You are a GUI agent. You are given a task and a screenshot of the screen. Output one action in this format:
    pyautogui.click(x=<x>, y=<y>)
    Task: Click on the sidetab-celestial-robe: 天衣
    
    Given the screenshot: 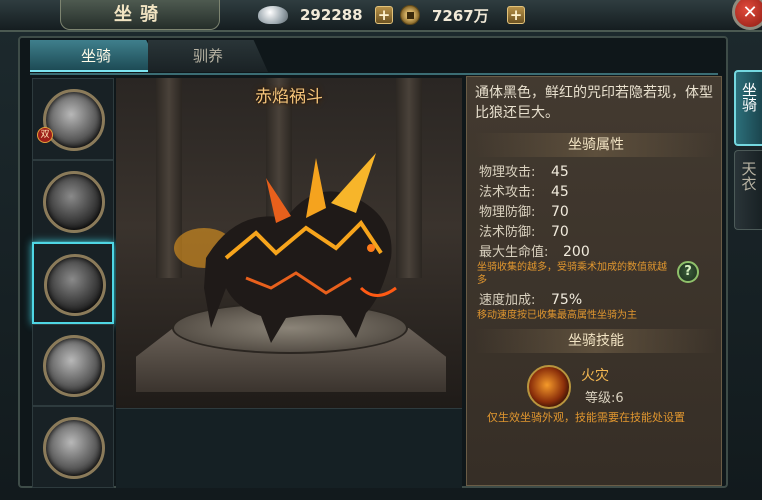 What is the action you would take?
    pyautogui.click(x=748, y=190)
    